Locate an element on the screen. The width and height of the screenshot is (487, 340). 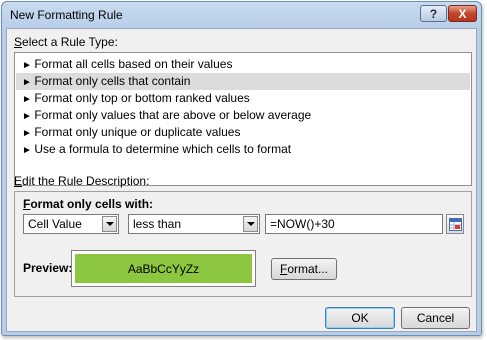
dialog-title: New Formatting Rule is located at coordinates (66, 15).